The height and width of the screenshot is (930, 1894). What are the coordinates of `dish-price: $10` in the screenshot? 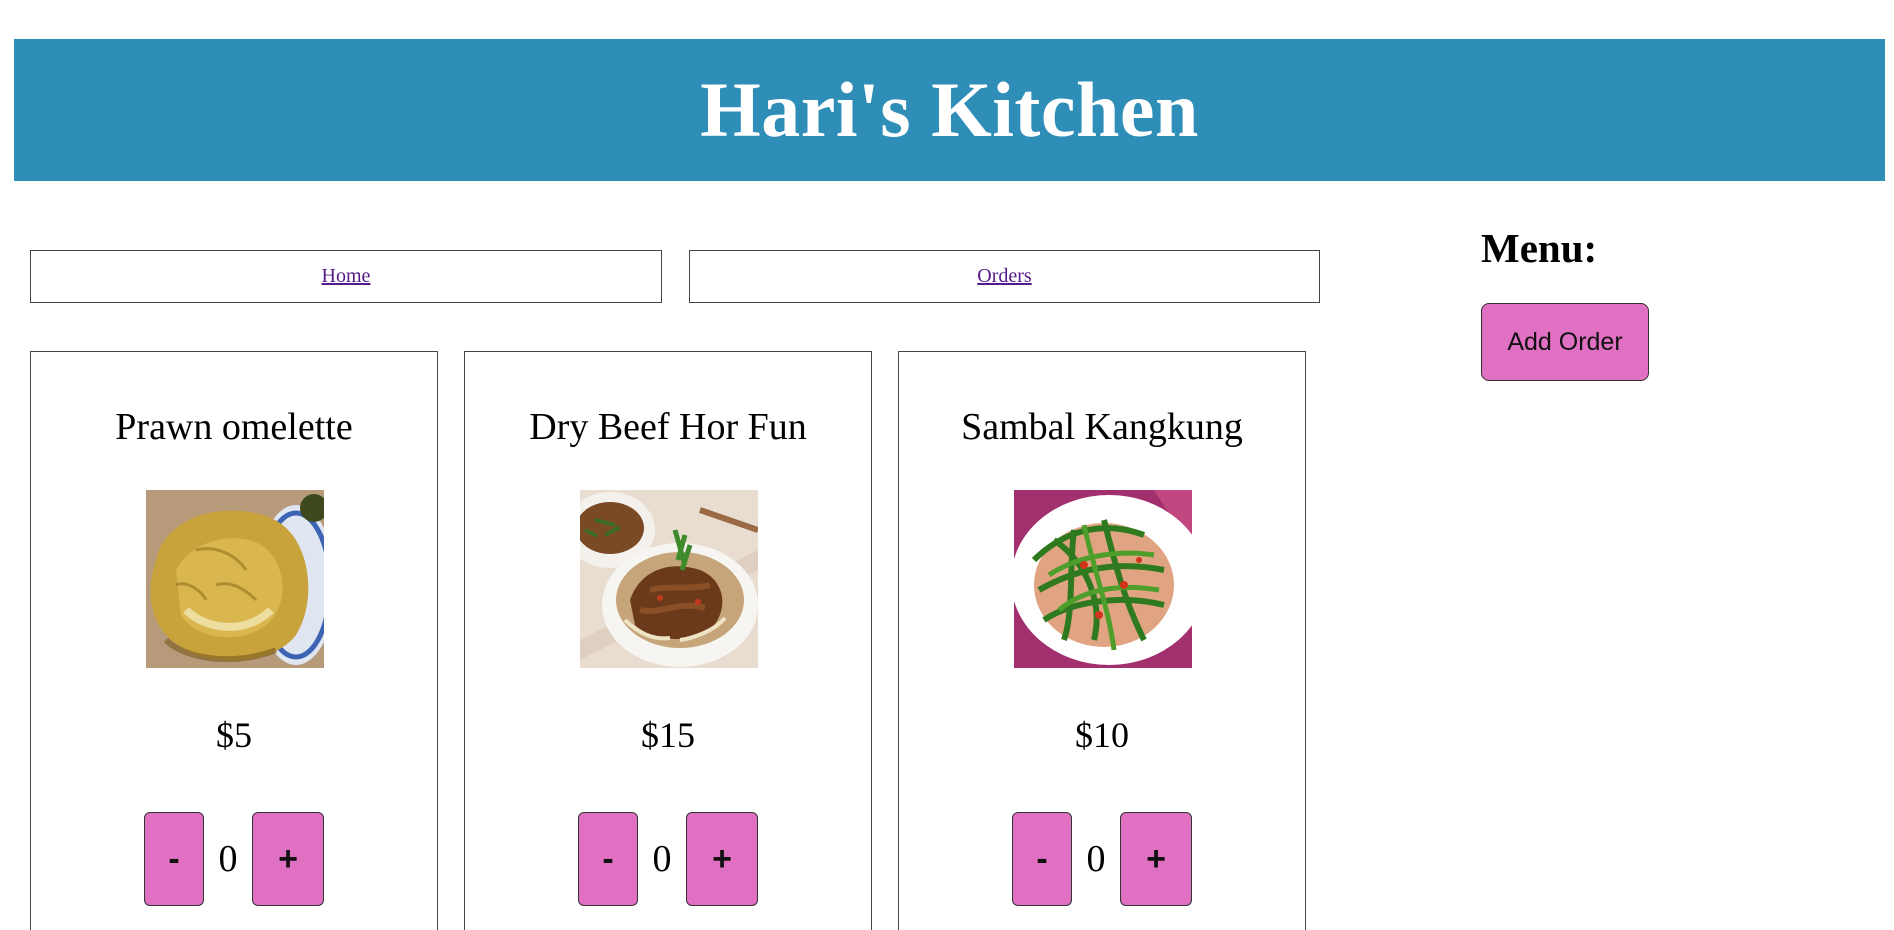 It's located at (1102, 735).